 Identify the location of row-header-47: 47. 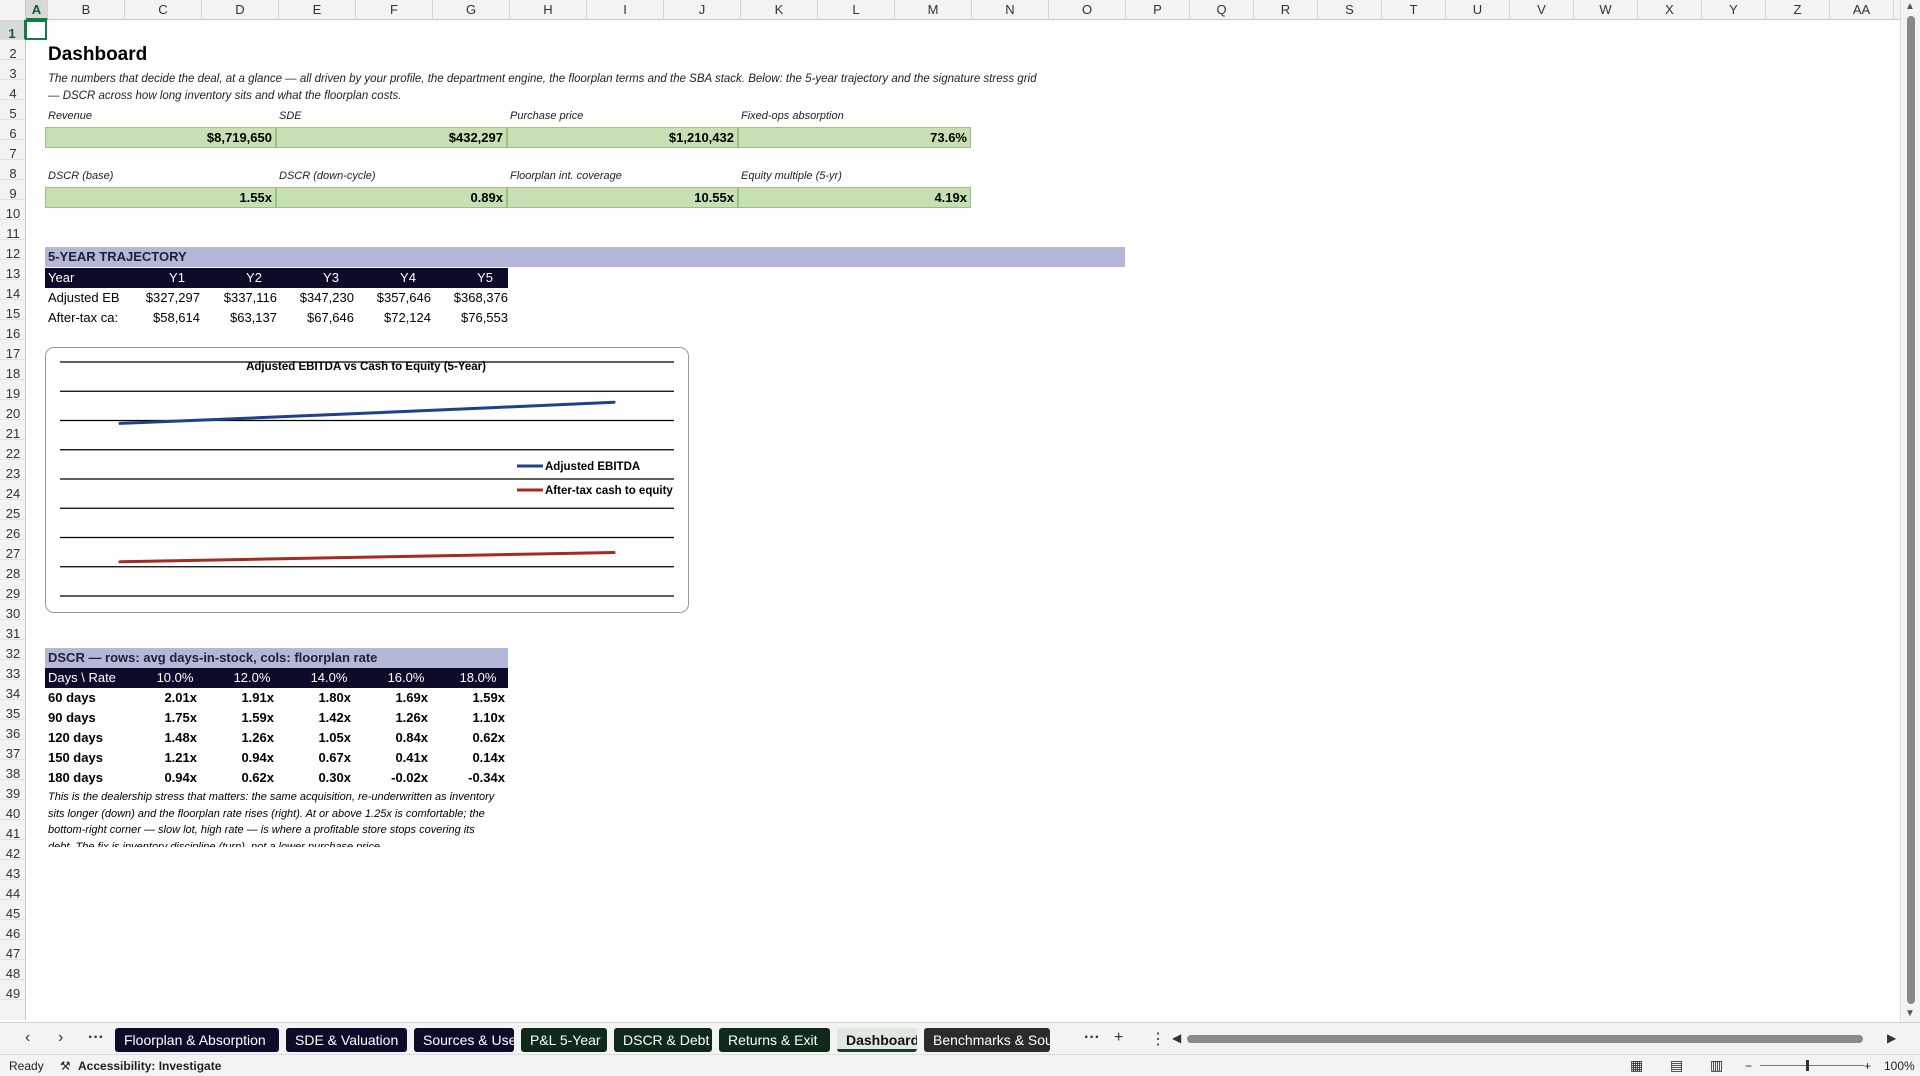
(12, 950).